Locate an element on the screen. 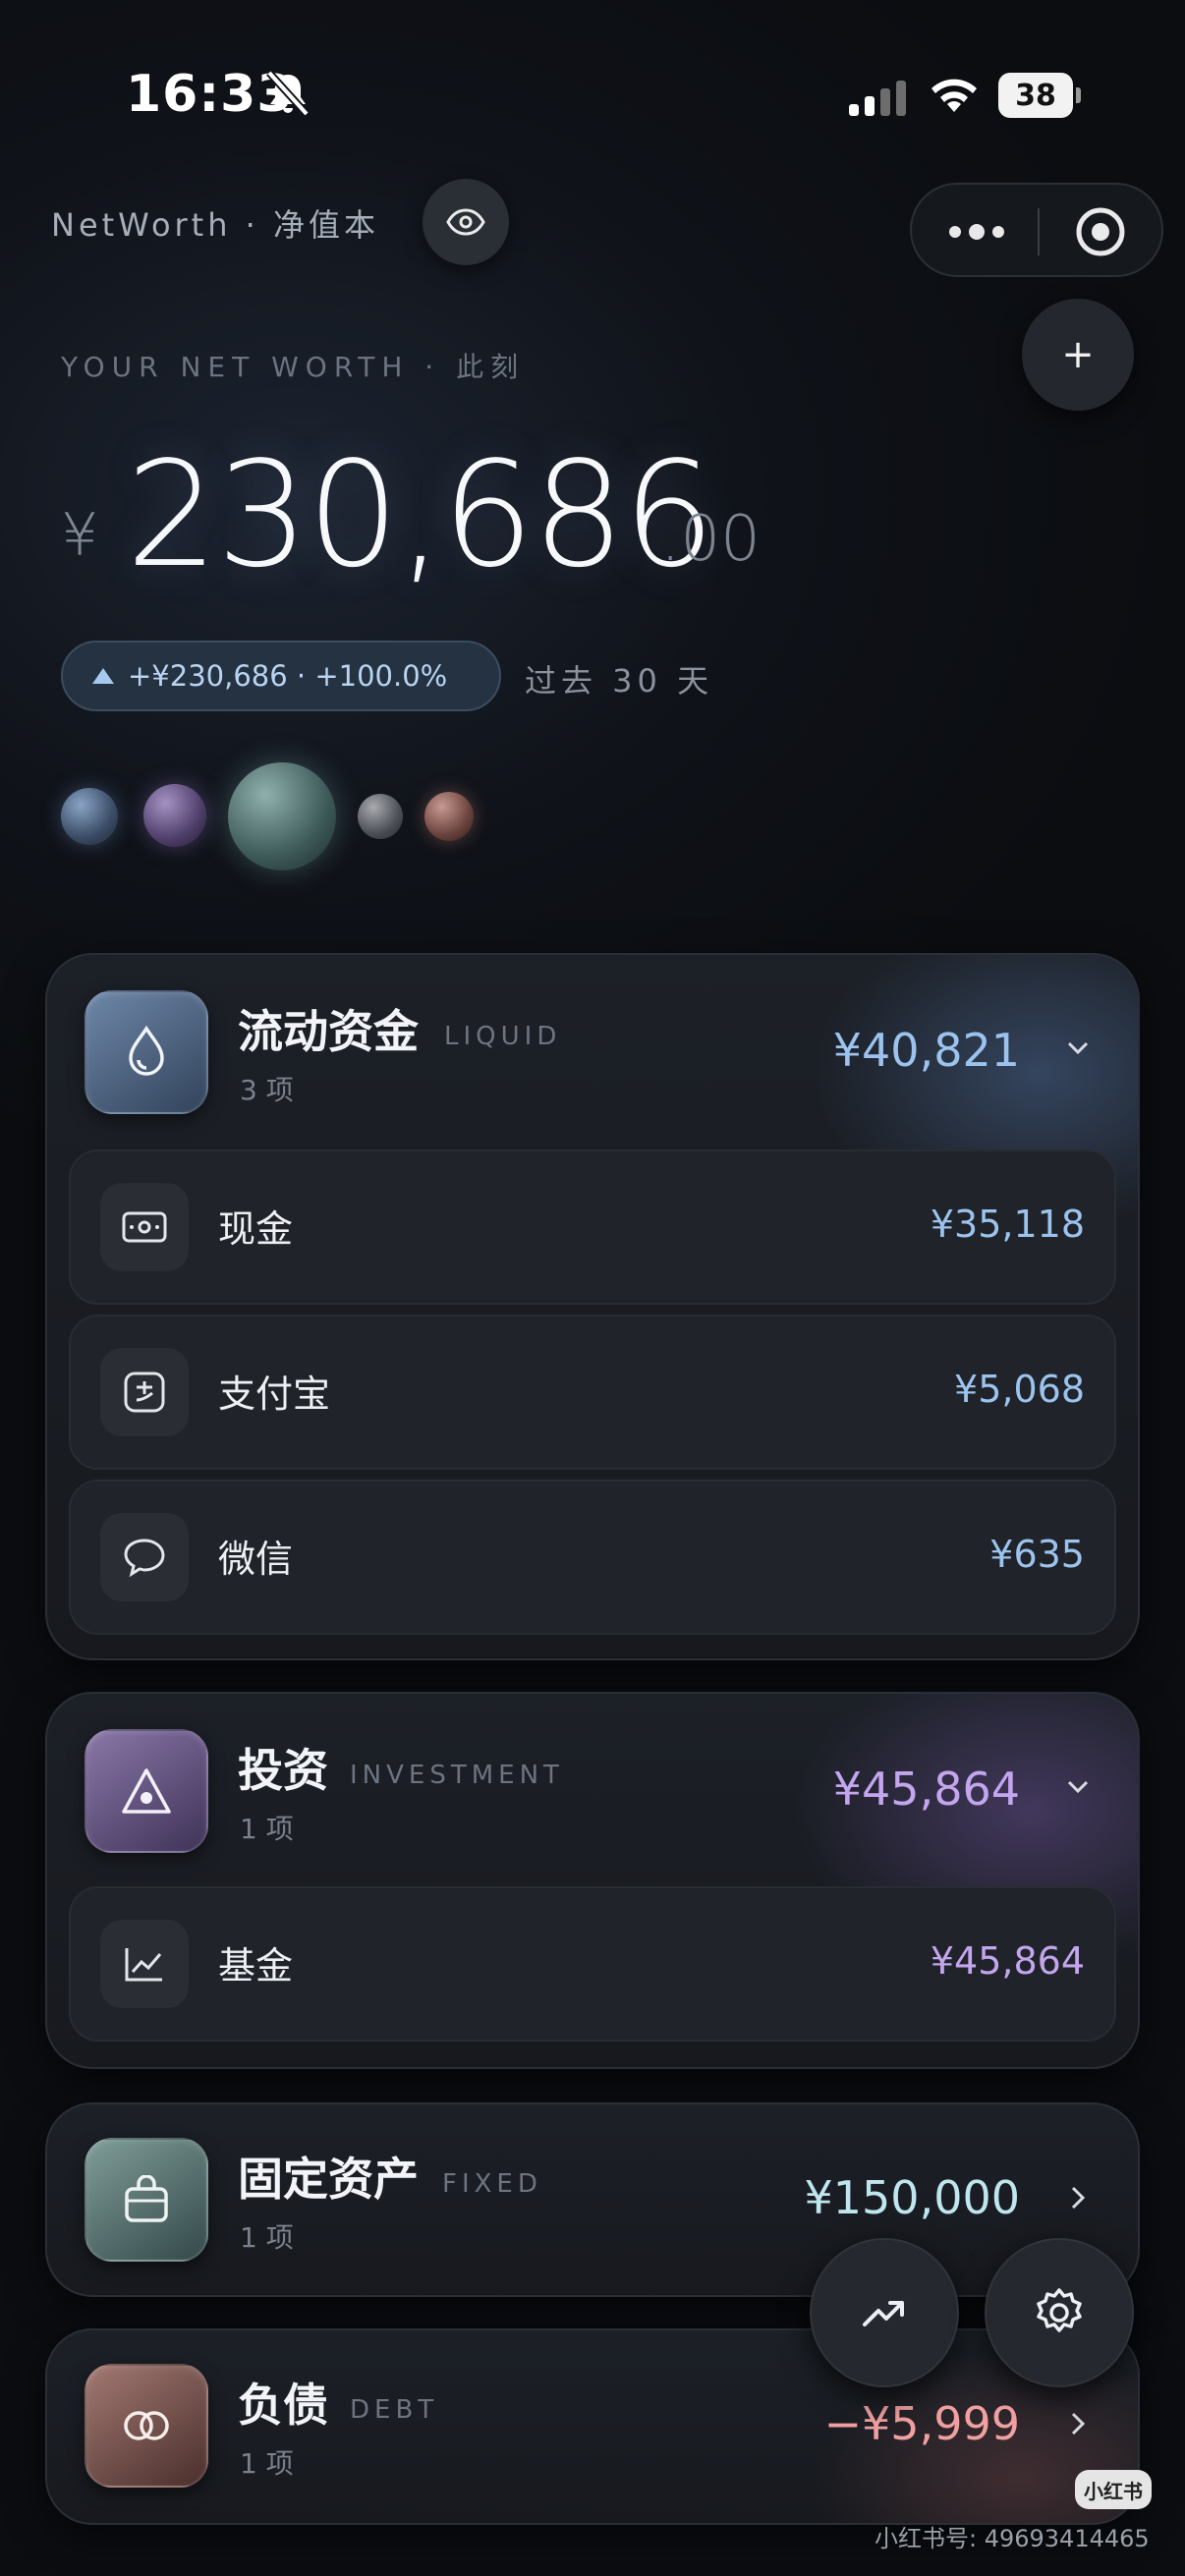  category-card-fixed: 固定资产 FIXED 1 项 ¥150,000 is located at coordinates (592, 2199).